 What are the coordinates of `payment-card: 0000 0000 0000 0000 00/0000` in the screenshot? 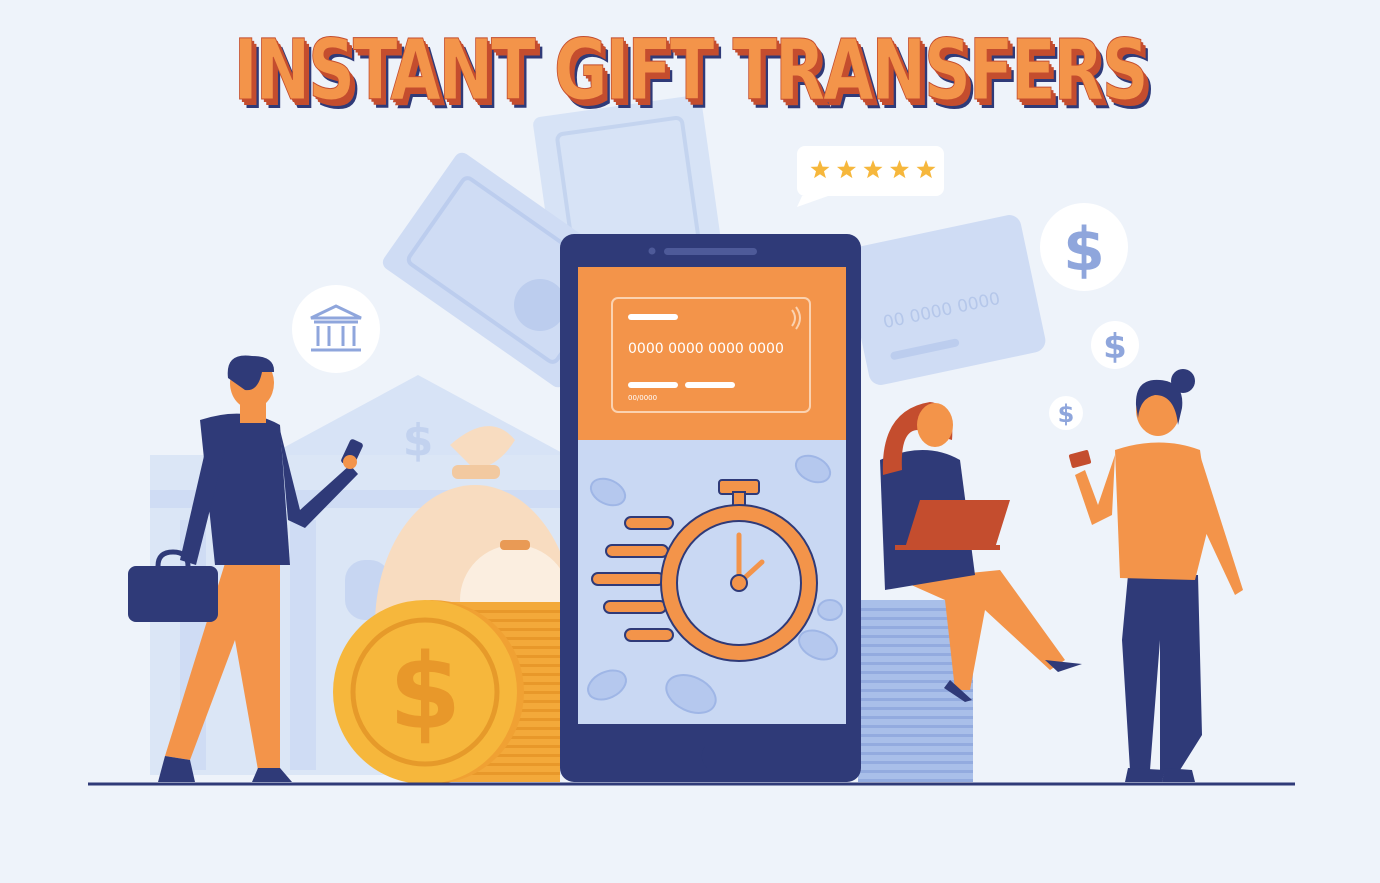 It's located at (711, 355).